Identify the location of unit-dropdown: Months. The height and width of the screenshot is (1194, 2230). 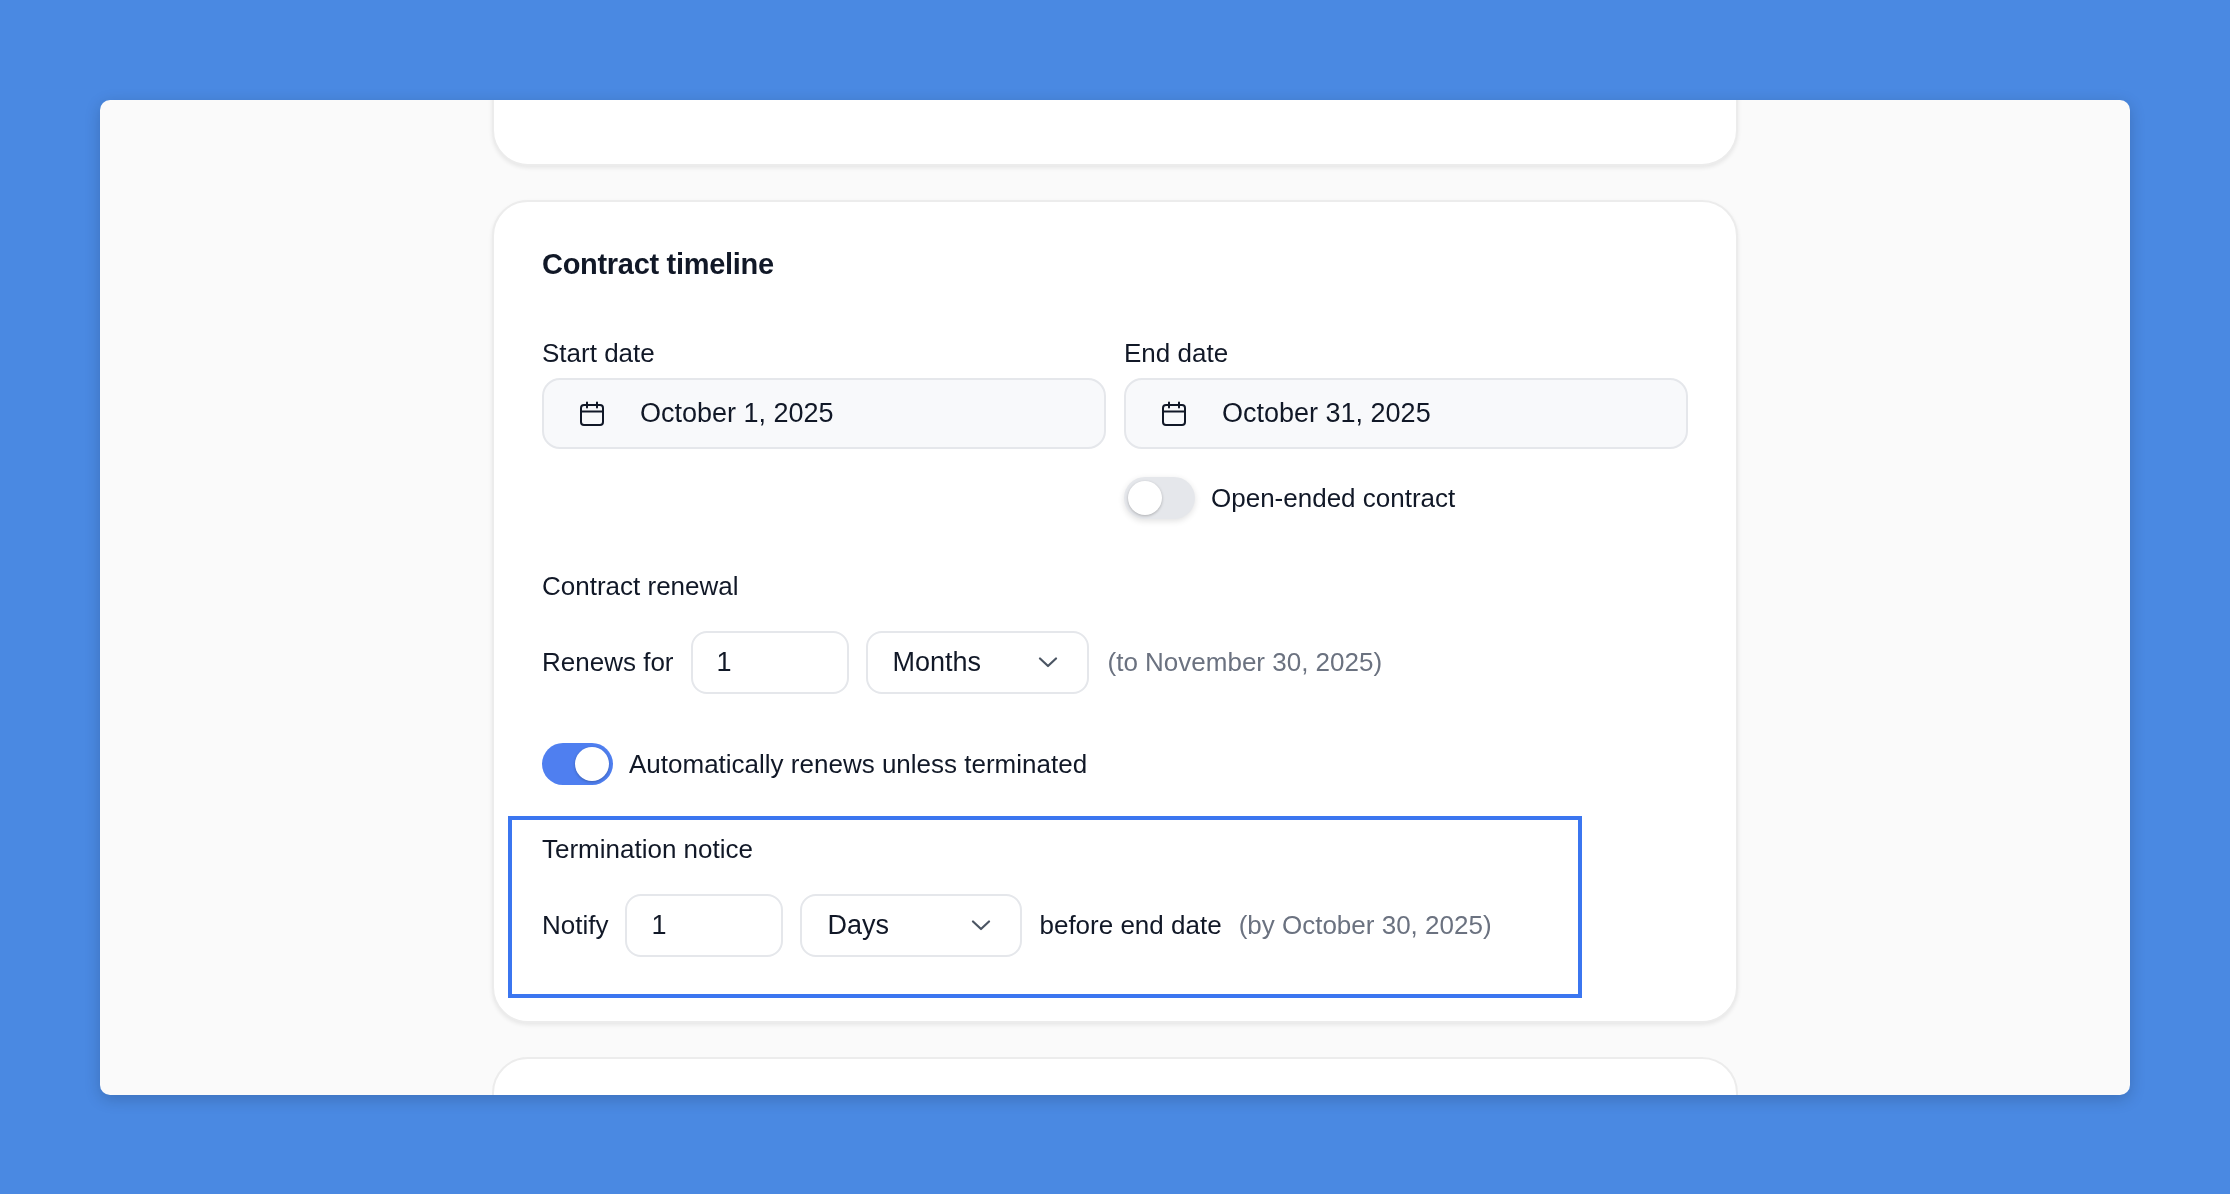
(977, 662).